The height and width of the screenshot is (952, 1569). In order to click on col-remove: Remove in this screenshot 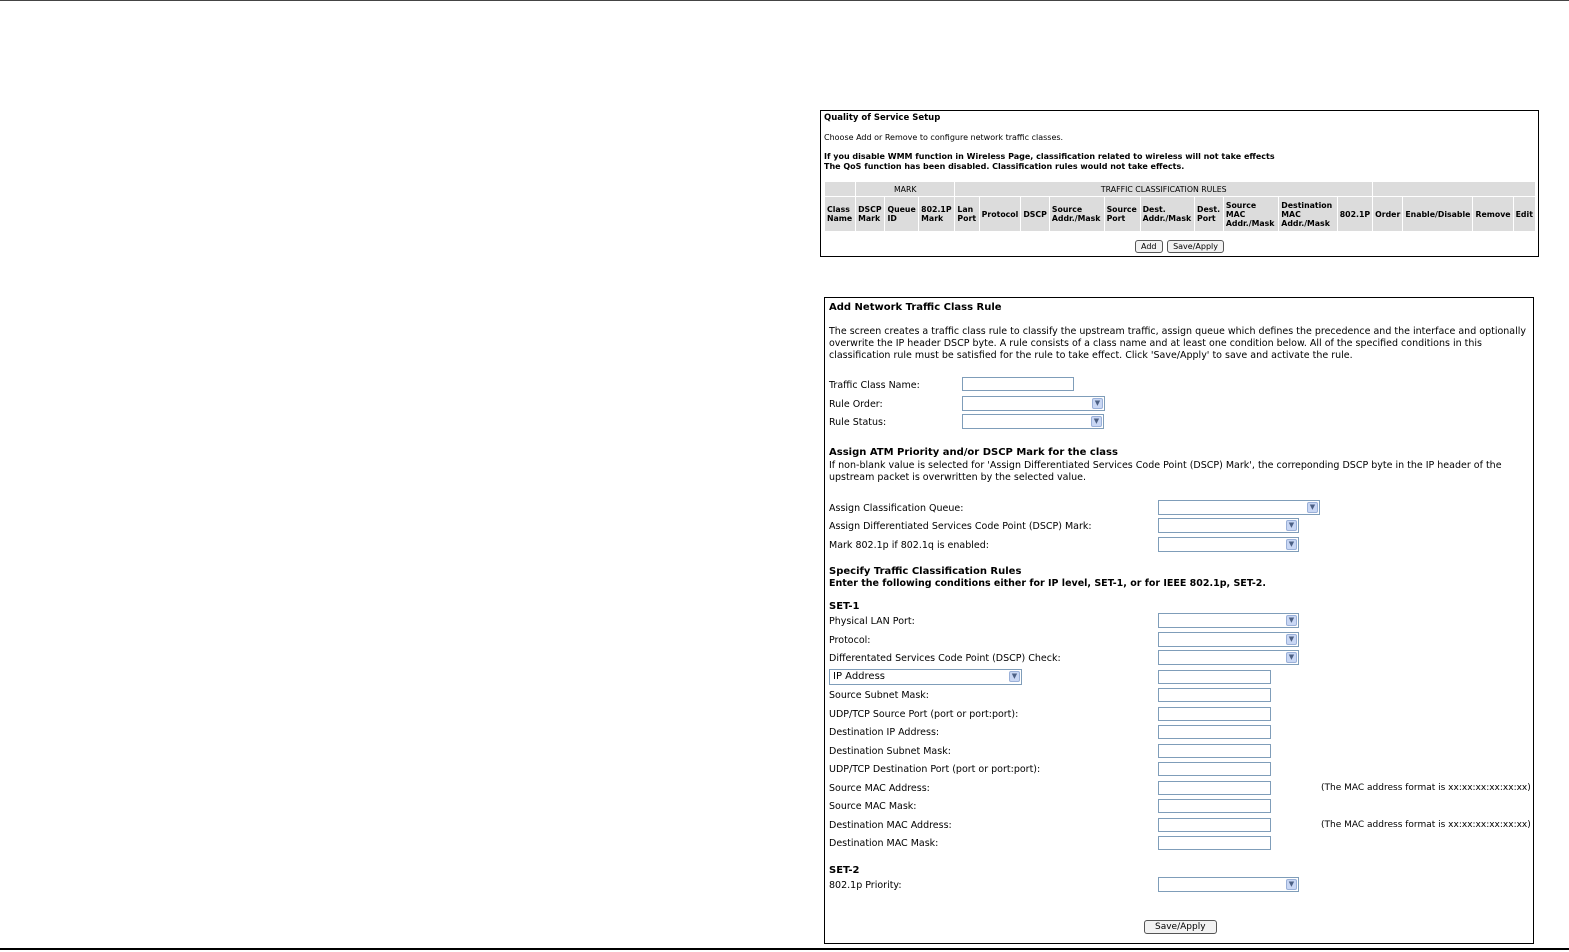, I will do `click(1493, 214)`.